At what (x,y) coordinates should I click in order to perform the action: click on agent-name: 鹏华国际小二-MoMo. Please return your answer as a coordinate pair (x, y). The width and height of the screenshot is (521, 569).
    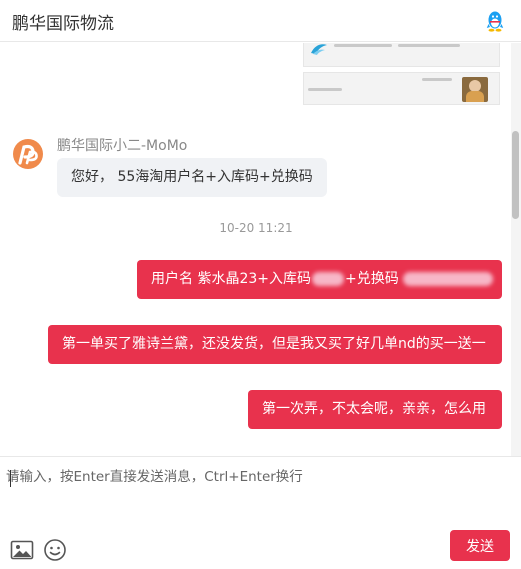
    Looking at the image, I should click on (122, 146).